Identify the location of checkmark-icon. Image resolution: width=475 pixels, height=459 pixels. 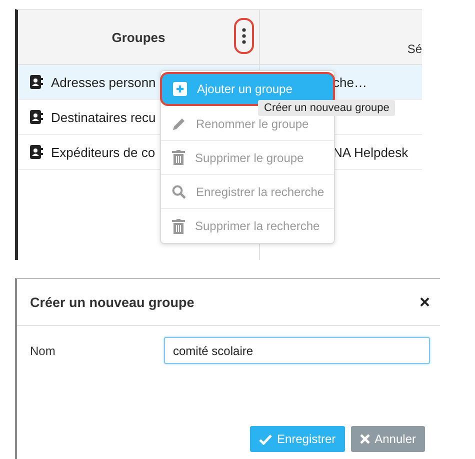
(265, 439).